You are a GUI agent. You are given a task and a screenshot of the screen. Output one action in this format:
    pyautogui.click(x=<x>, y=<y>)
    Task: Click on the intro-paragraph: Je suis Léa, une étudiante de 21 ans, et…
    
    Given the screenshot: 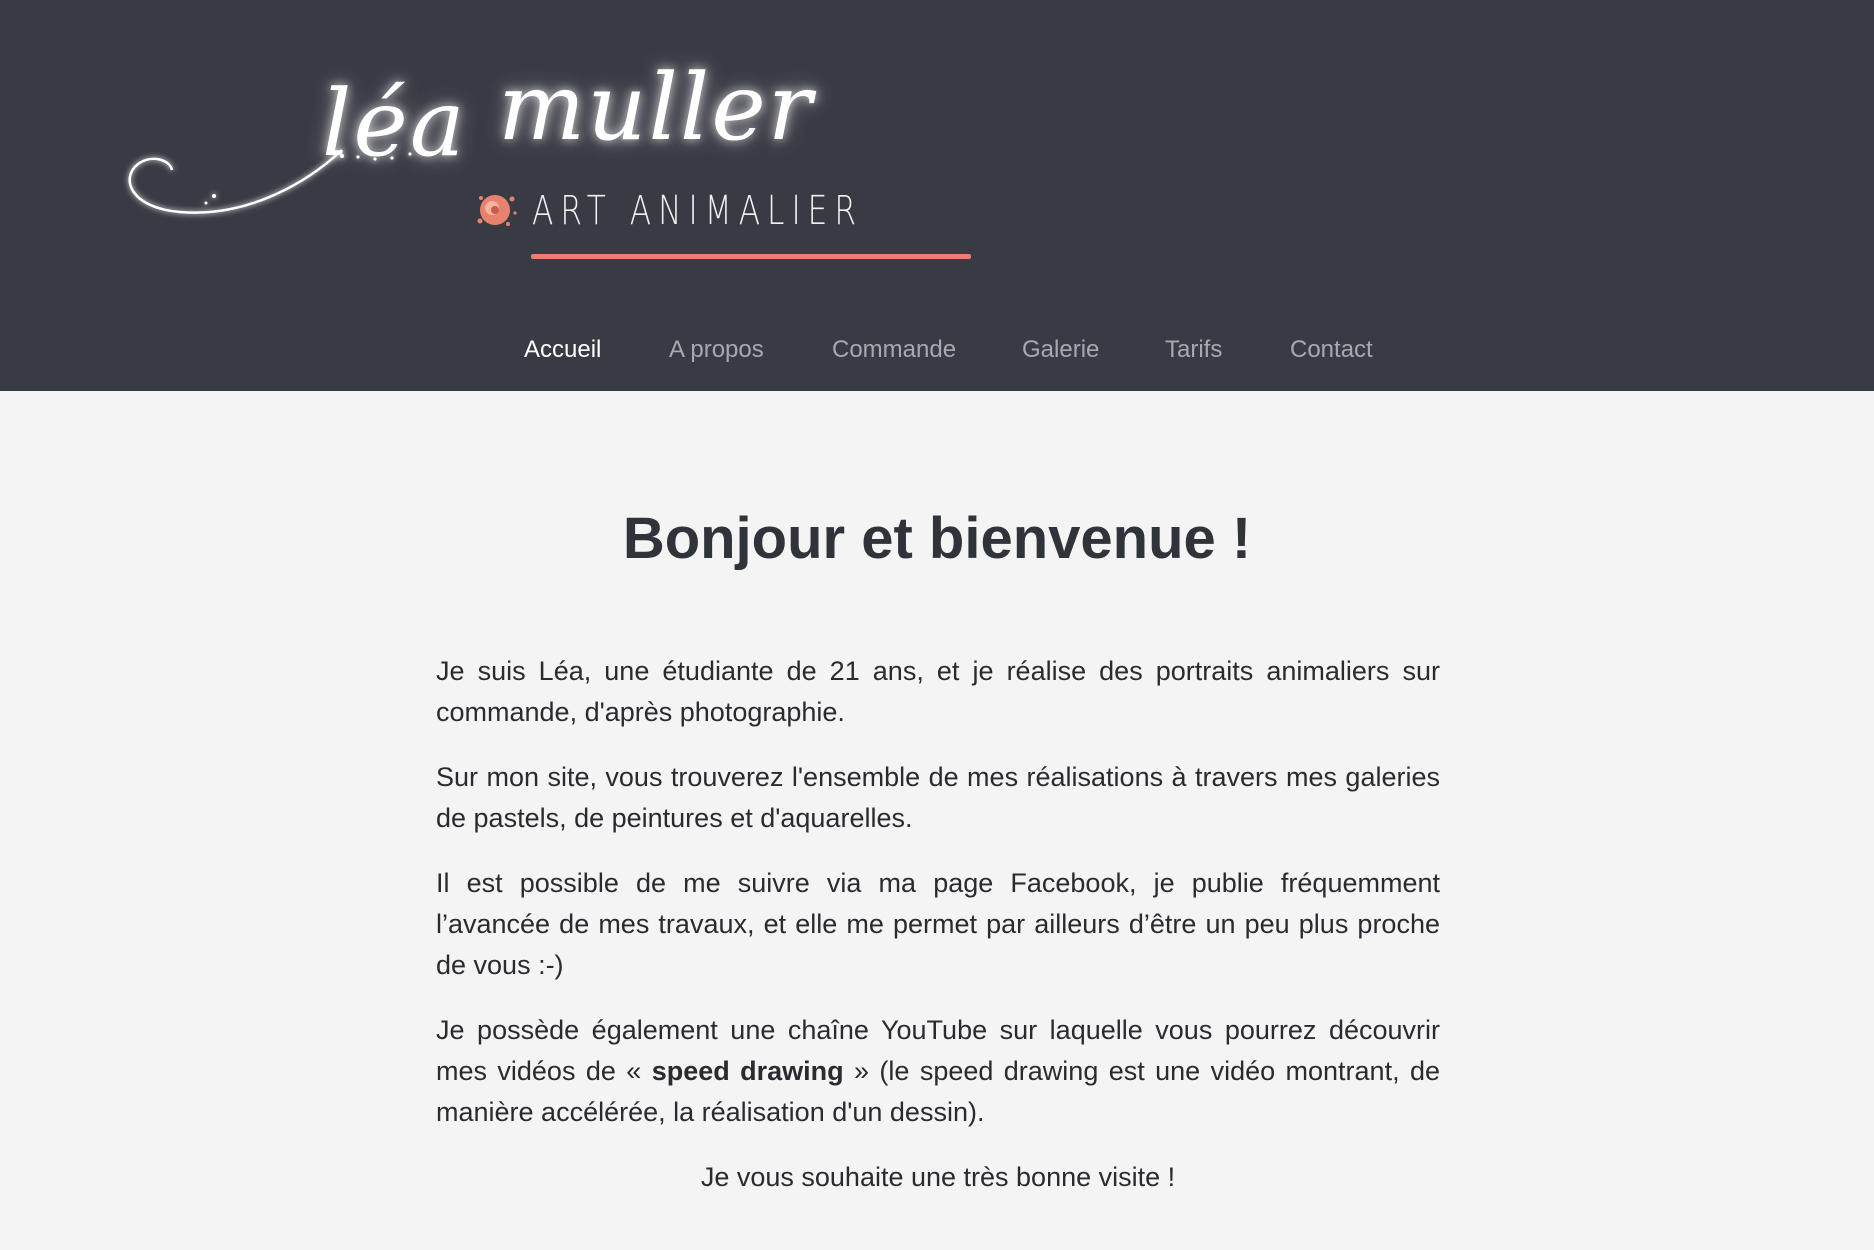 What is the action you would take?
    pyautogui.click(x=938, y=691)
    